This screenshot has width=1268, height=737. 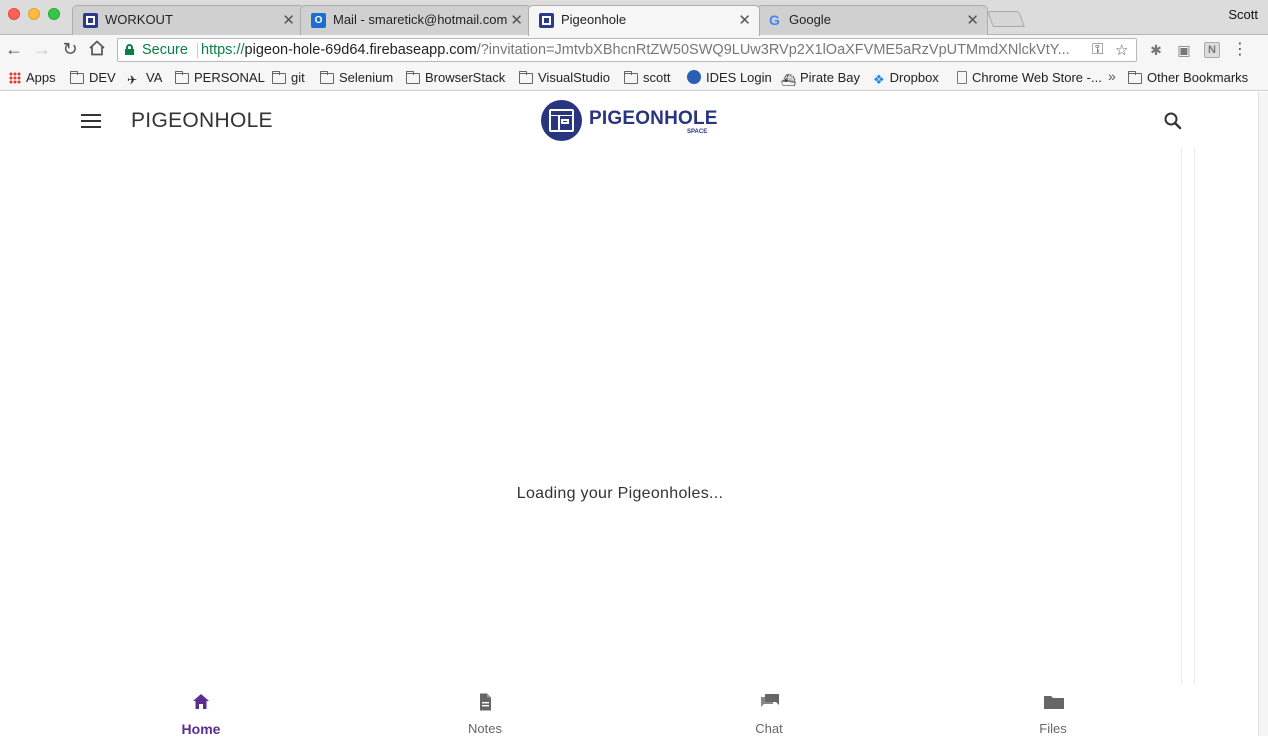 What do you see at coordinates (485, 713) in the screenshot?
I see `nav-notes: Notes` at bounding box center [485, 713].